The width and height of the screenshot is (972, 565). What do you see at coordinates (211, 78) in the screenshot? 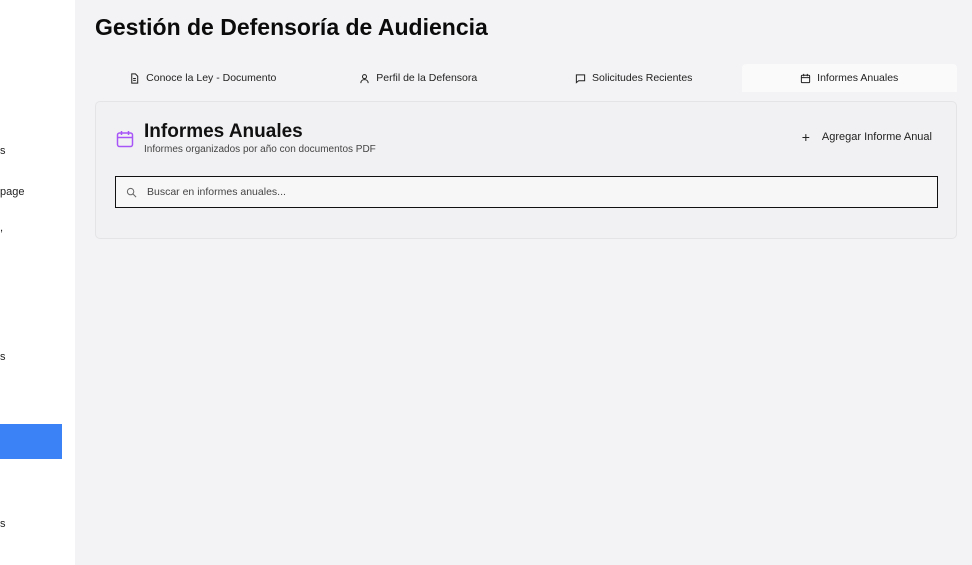
I see `tab-label: Conoce la Ley - Documento` at bounding box center [211, 78].